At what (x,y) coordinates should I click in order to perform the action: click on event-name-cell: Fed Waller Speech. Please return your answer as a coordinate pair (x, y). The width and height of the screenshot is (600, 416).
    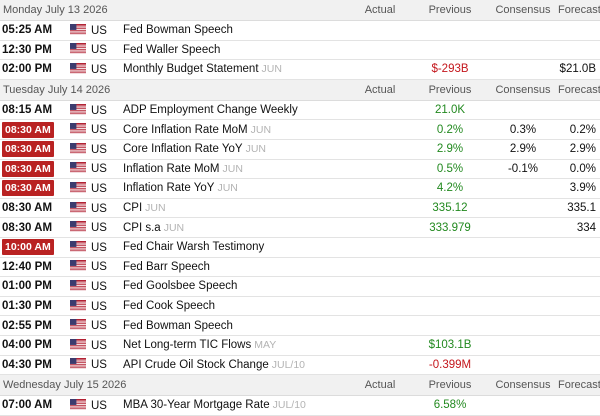
    Looking at the image, I should click on (234, 50).